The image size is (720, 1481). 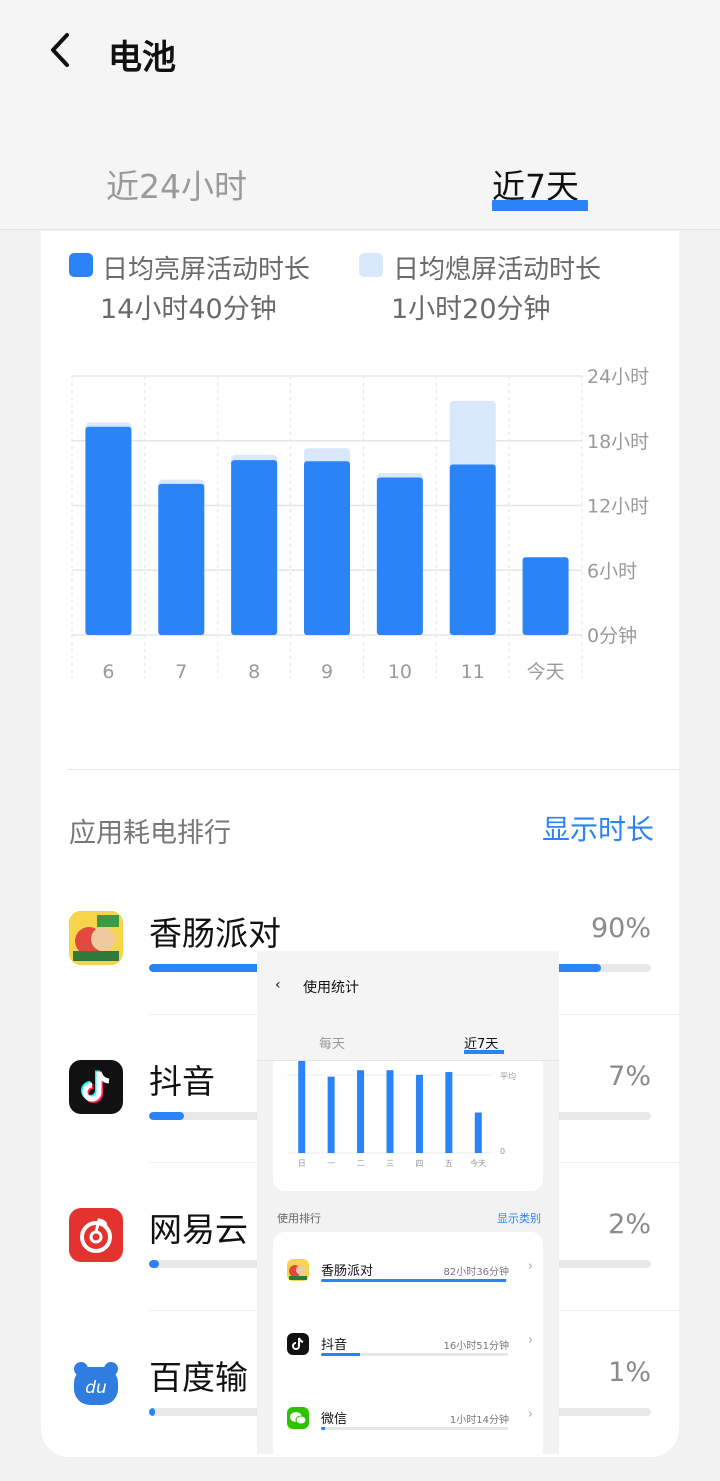 I want to click on svg-text: du, so click(x=96, y=1388).